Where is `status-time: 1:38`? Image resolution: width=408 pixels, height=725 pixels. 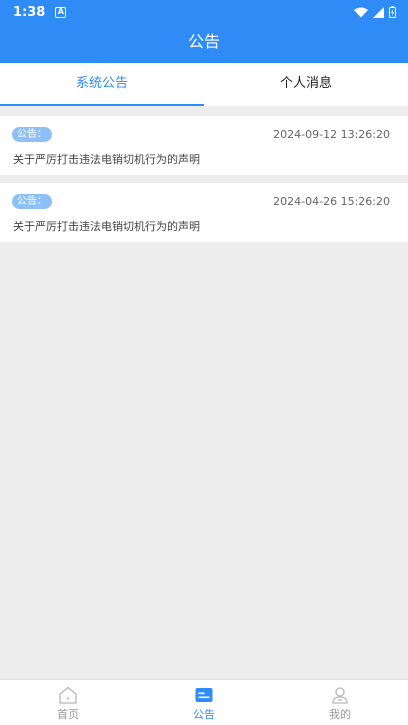
status-time: 1:38 is located at coordinates (29, 12).